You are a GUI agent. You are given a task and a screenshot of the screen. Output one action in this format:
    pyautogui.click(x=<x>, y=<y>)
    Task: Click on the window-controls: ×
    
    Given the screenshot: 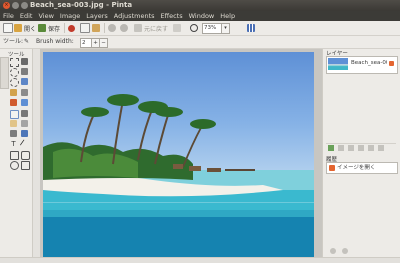 What is the action you would take?
    pyautogui.click(x=15, y=5)
    